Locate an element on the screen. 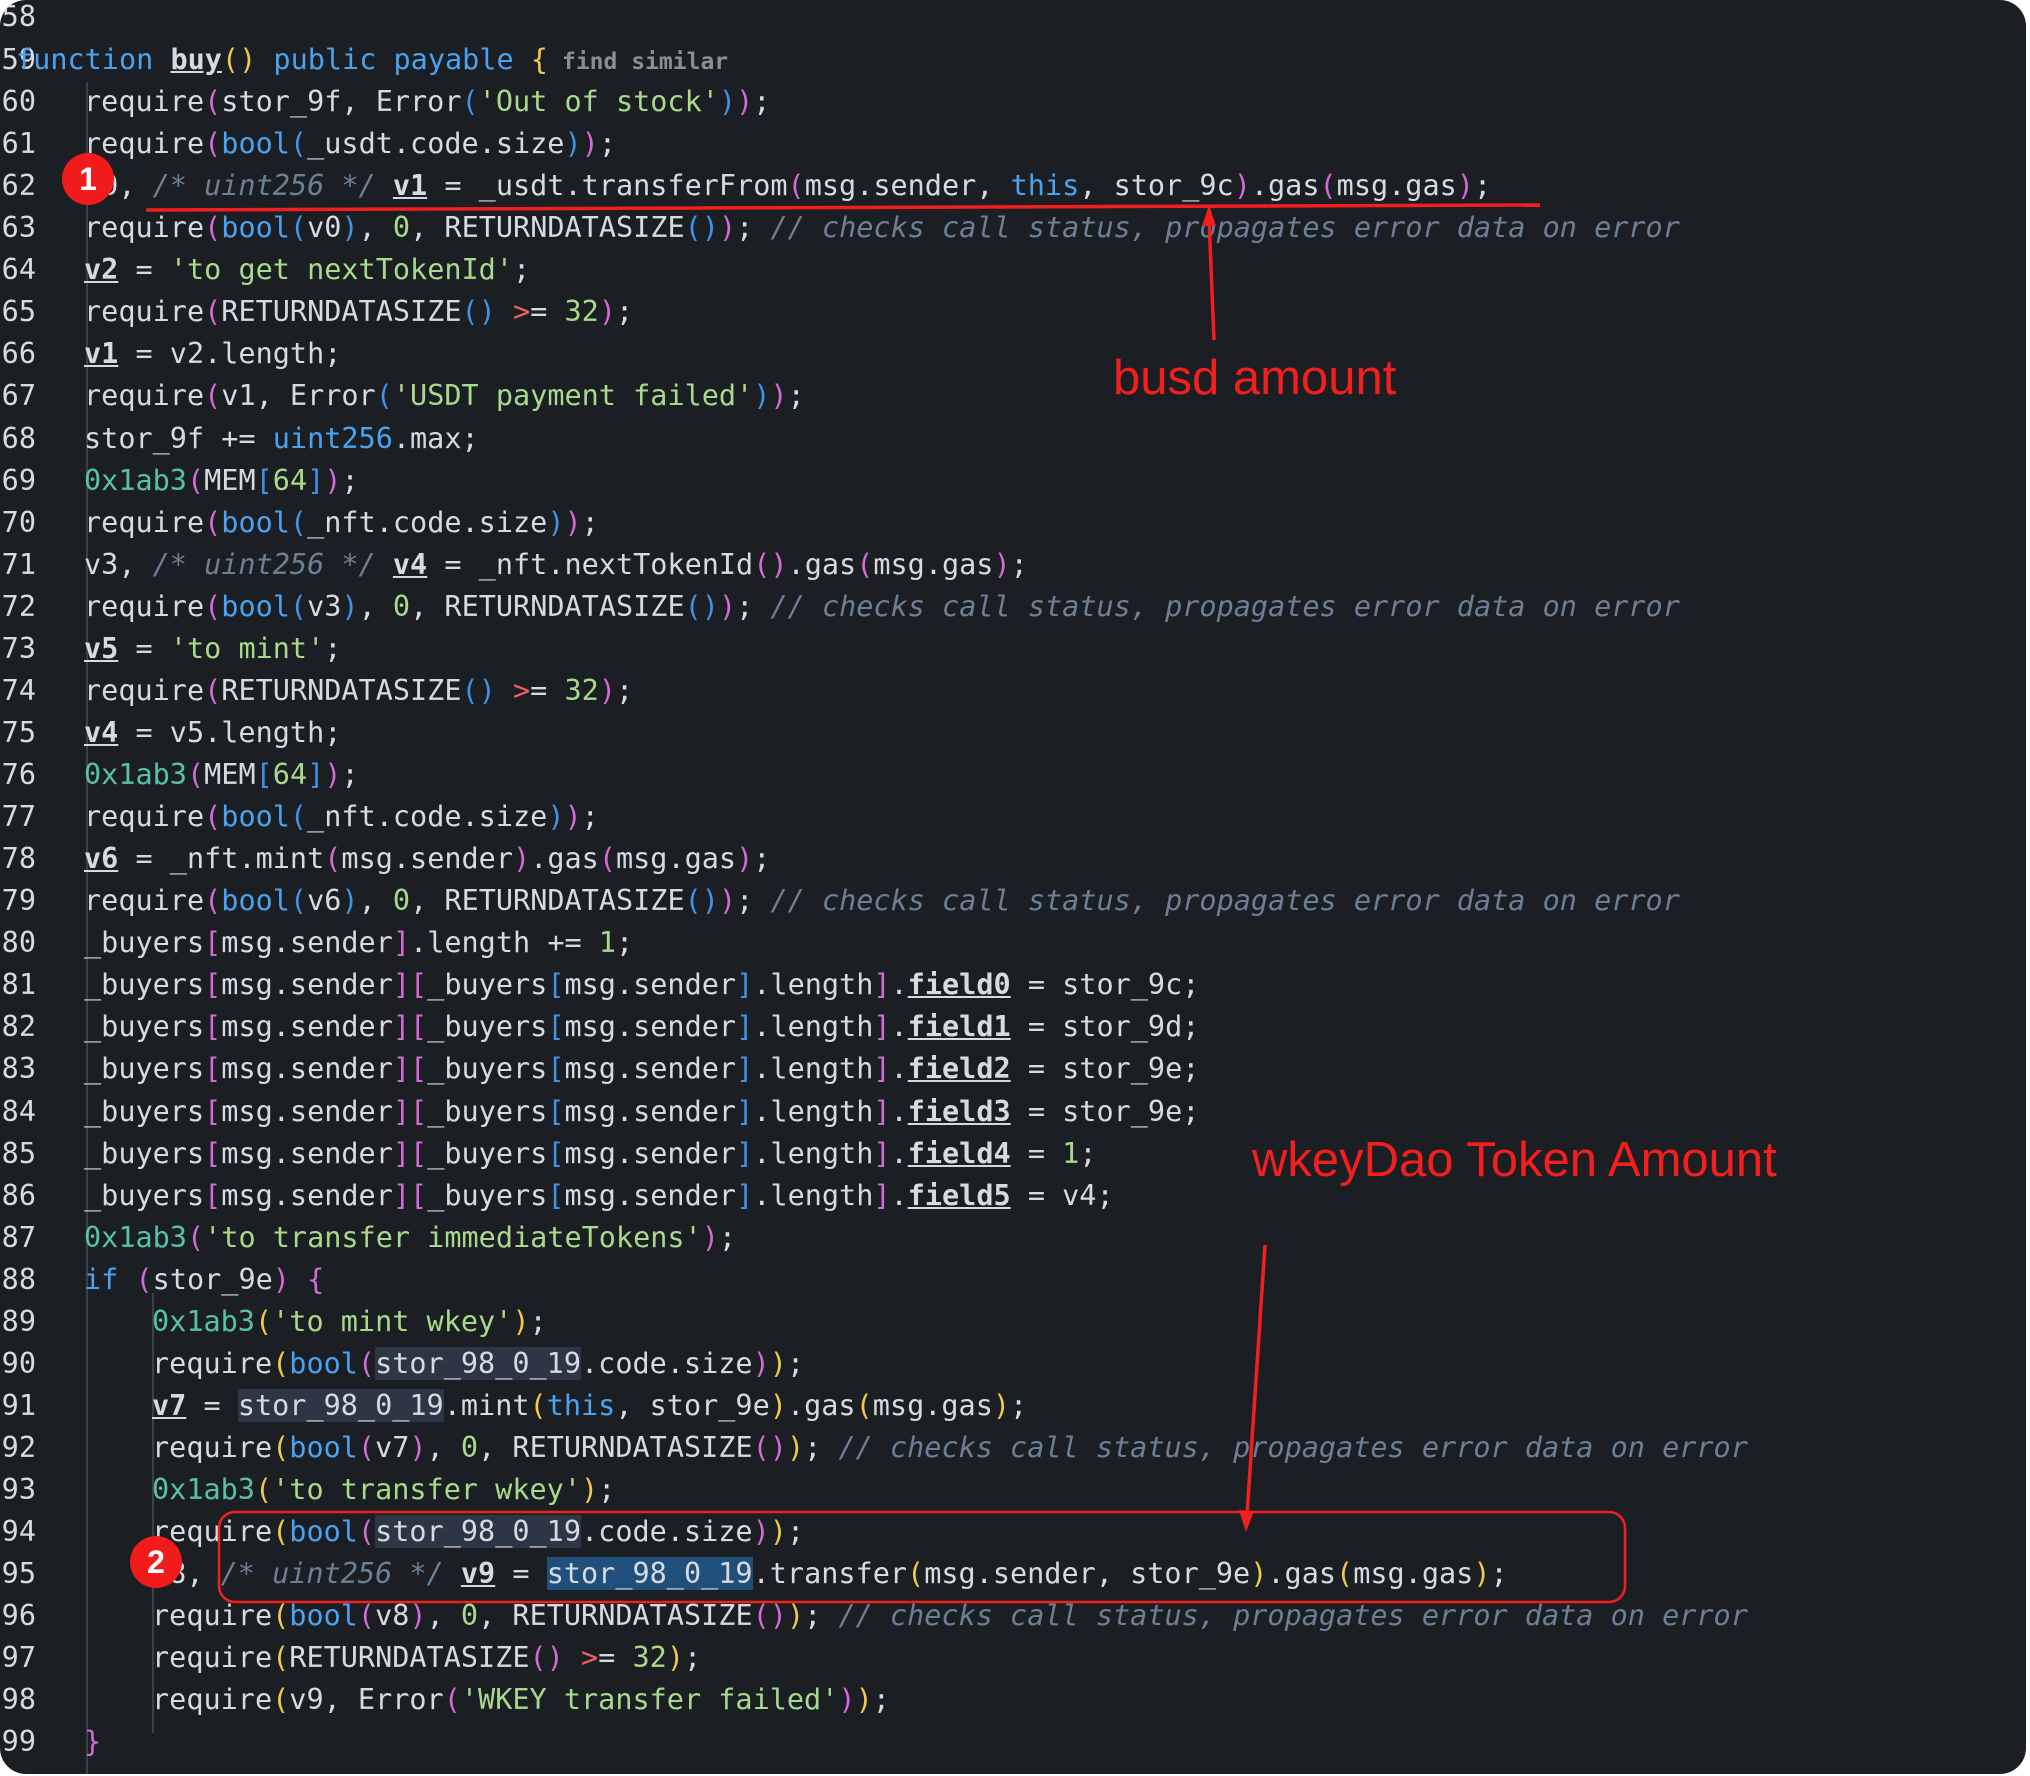  code-token: field1 is located at coordinates (959, 1027).